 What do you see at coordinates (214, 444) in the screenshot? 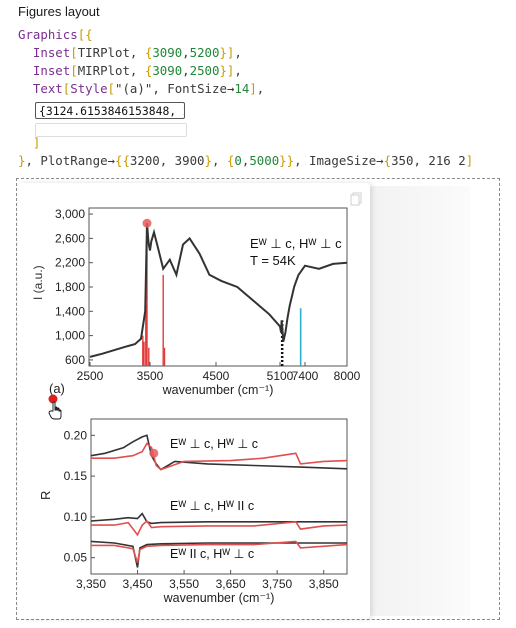
I see `bottom-annotation-1: Eᵂ ⊥ c, Hᵂ ⊥ c` at bounding box center [214, 444].